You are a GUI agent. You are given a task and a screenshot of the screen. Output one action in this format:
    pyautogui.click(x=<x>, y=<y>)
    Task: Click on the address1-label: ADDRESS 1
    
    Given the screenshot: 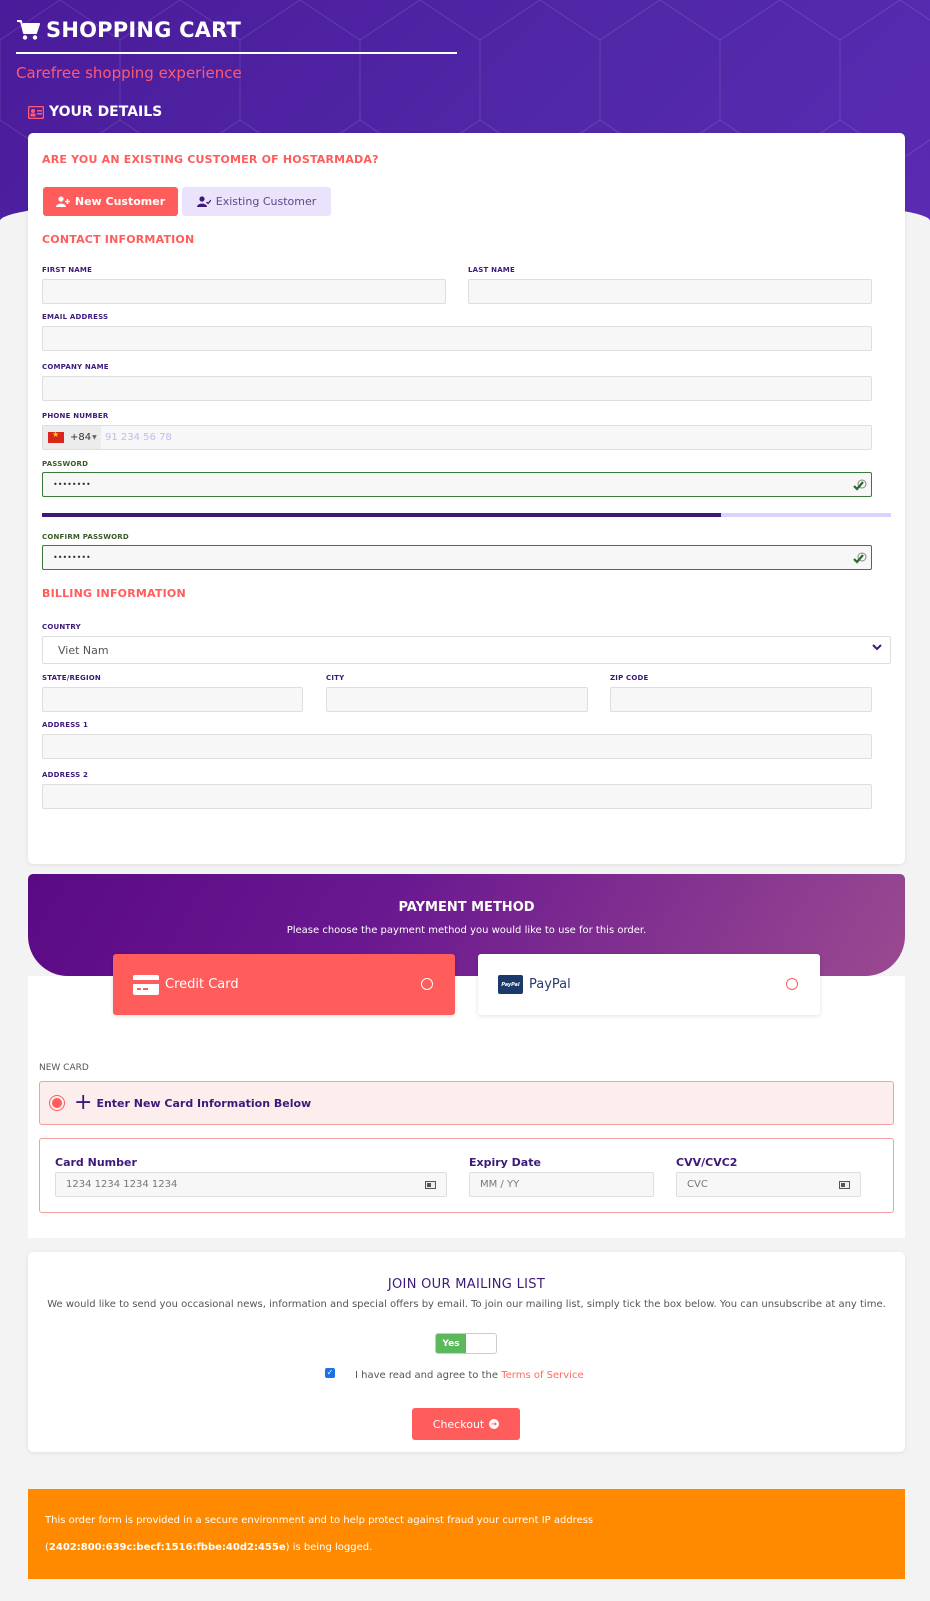 What is the action you would take?
    pyautogui.click(x=65, y=725)
    